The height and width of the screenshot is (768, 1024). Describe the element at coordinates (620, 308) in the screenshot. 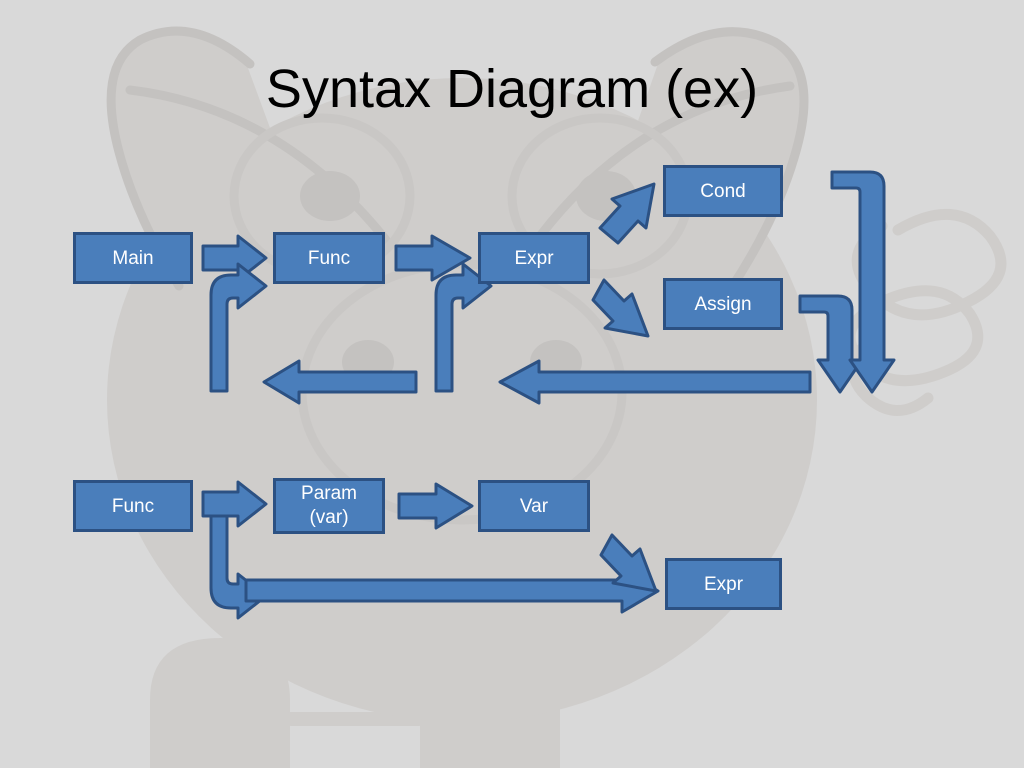

I see `arrow-expr-to-assign` at that location.